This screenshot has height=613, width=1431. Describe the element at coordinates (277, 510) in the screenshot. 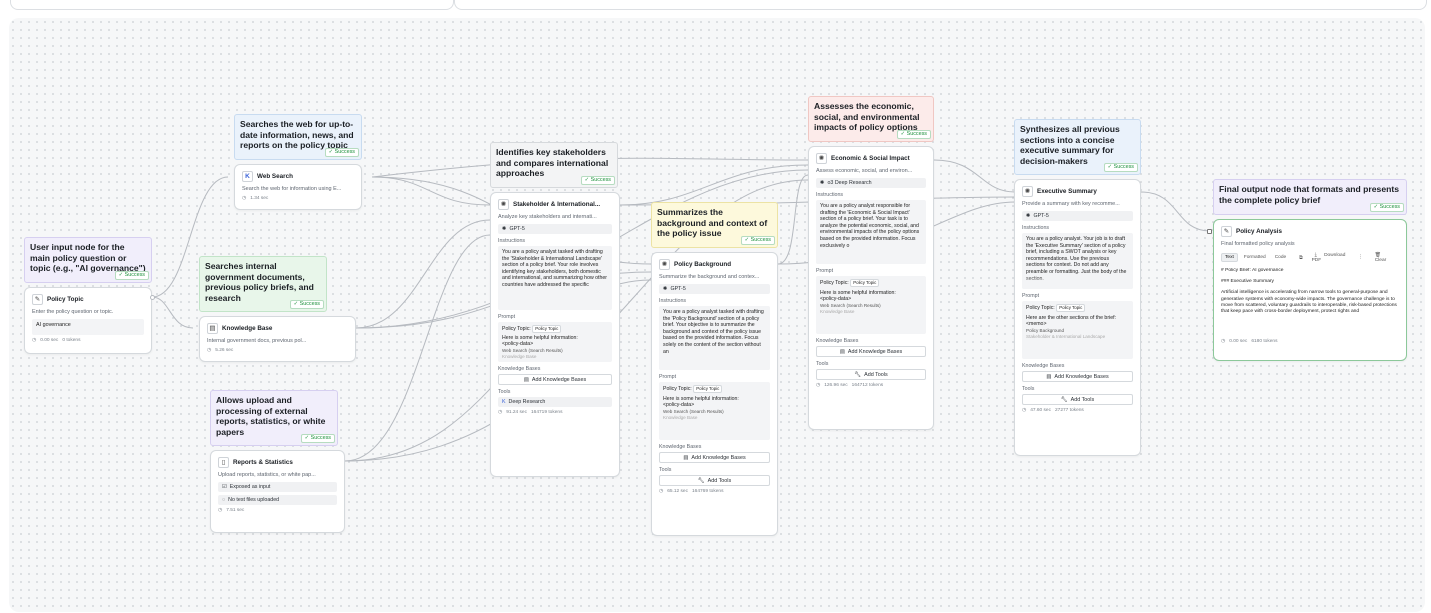

I see `run-meta: ◷ 7.51 sec` at that location.